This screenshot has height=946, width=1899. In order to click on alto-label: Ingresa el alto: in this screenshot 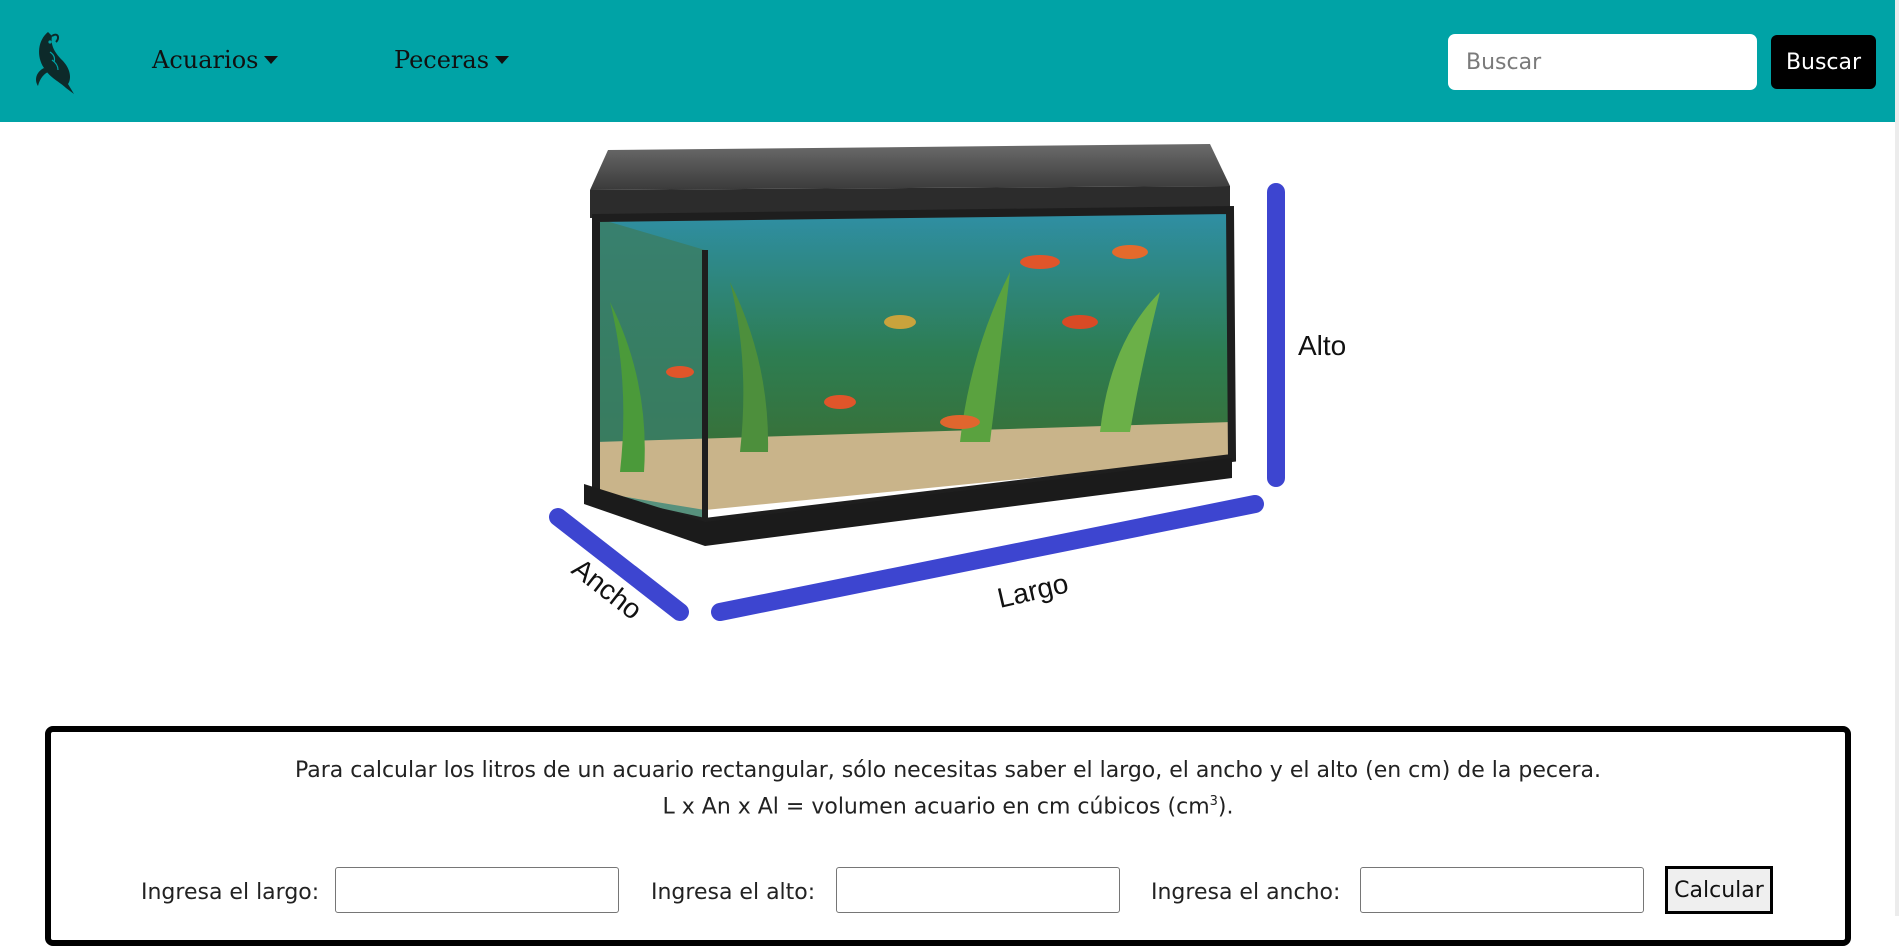, I will do `click(733, 892)`.